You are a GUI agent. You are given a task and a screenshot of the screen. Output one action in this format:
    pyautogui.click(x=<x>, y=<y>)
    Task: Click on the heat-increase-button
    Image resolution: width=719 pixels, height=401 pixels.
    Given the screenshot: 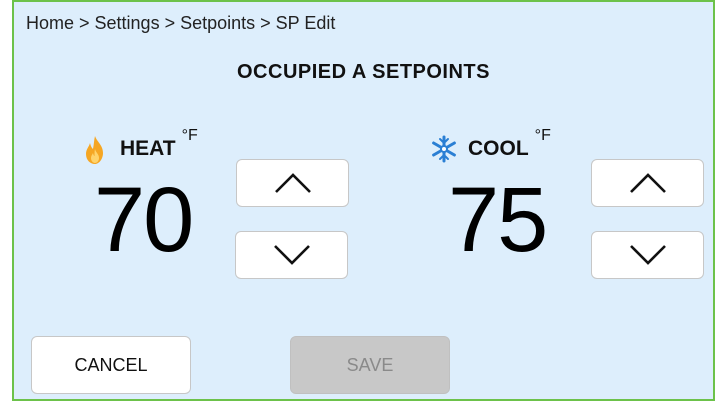 What is the action you would take?
    pyautogui.click(x=292, y=183)
    